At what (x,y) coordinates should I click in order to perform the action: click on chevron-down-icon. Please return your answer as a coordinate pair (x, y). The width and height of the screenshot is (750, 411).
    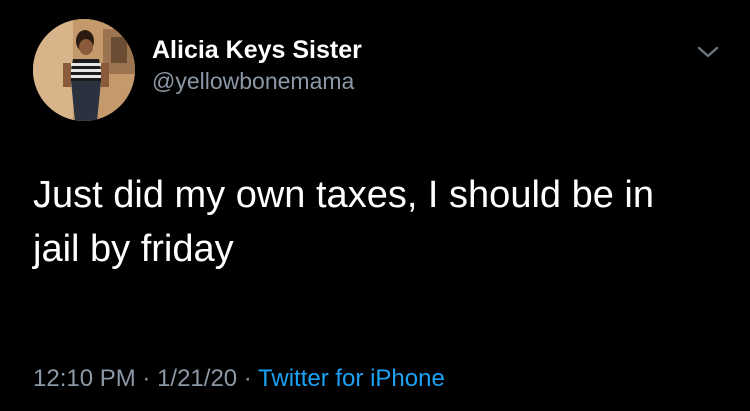
    Looking at the image, I should click on (708, 52).